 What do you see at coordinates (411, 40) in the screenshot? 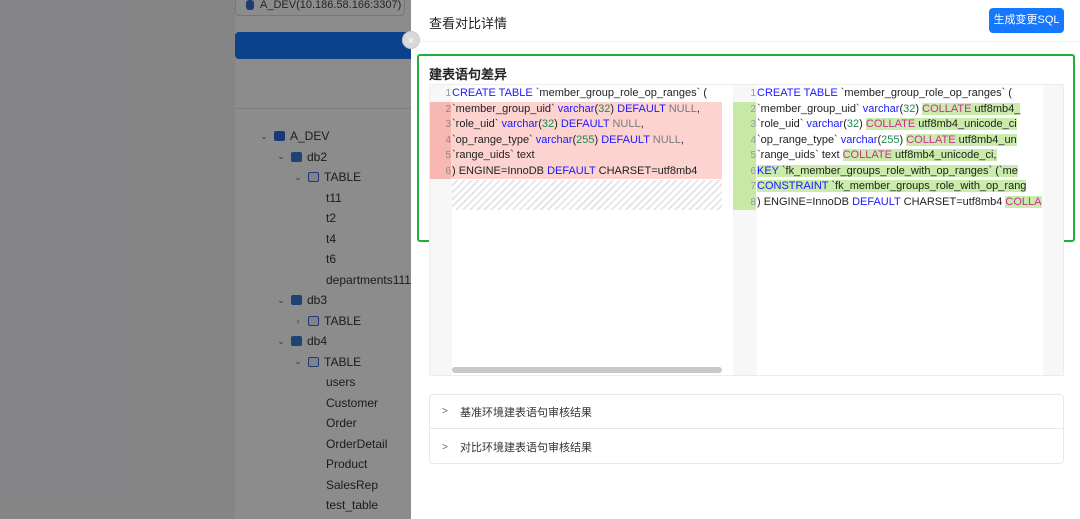
I see `close-icon: ×` at bounding box center [411, 40].